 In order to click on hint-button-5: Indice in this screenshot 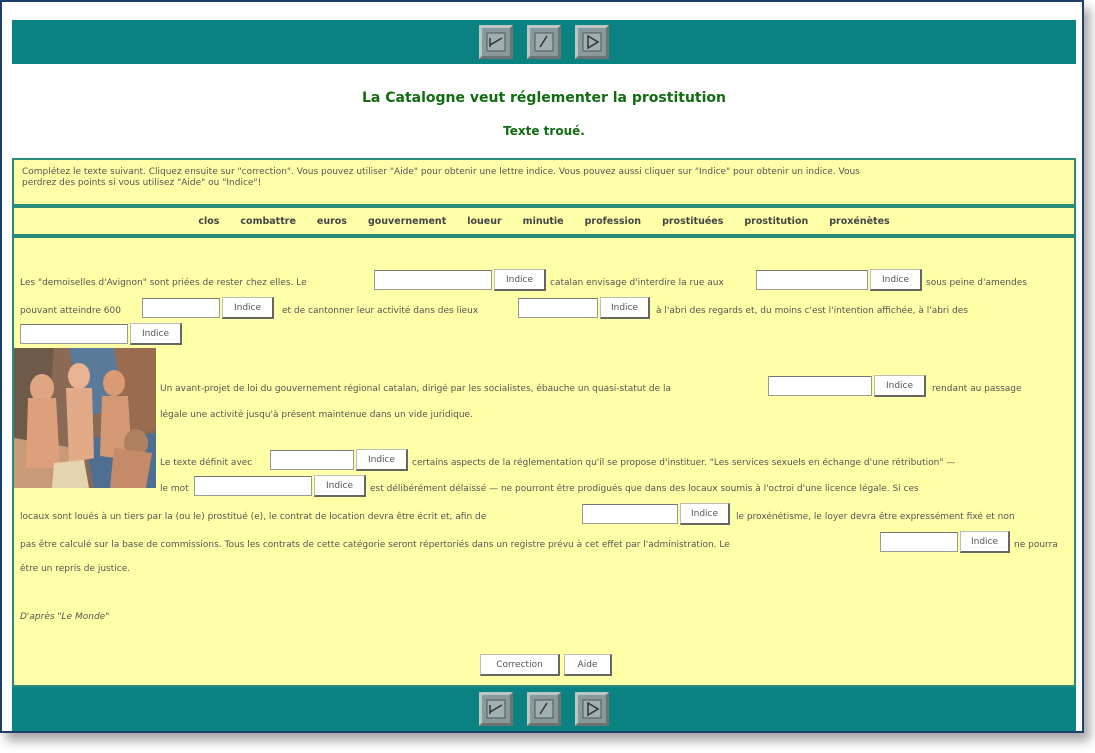, I will do `click(156, 334)`.